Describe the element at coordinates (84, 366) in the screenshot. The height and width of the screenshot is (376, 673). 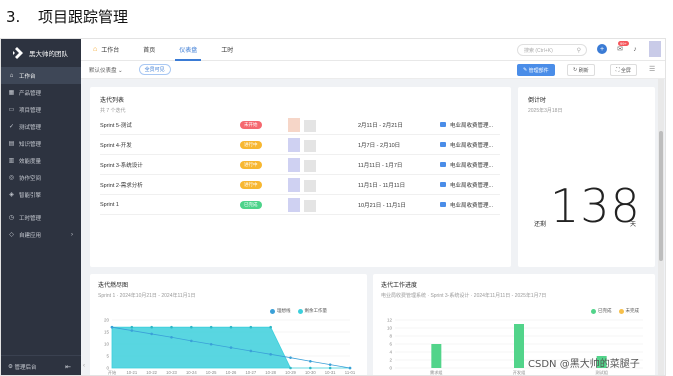
I see `pager-left-icon: ‹` at that location.